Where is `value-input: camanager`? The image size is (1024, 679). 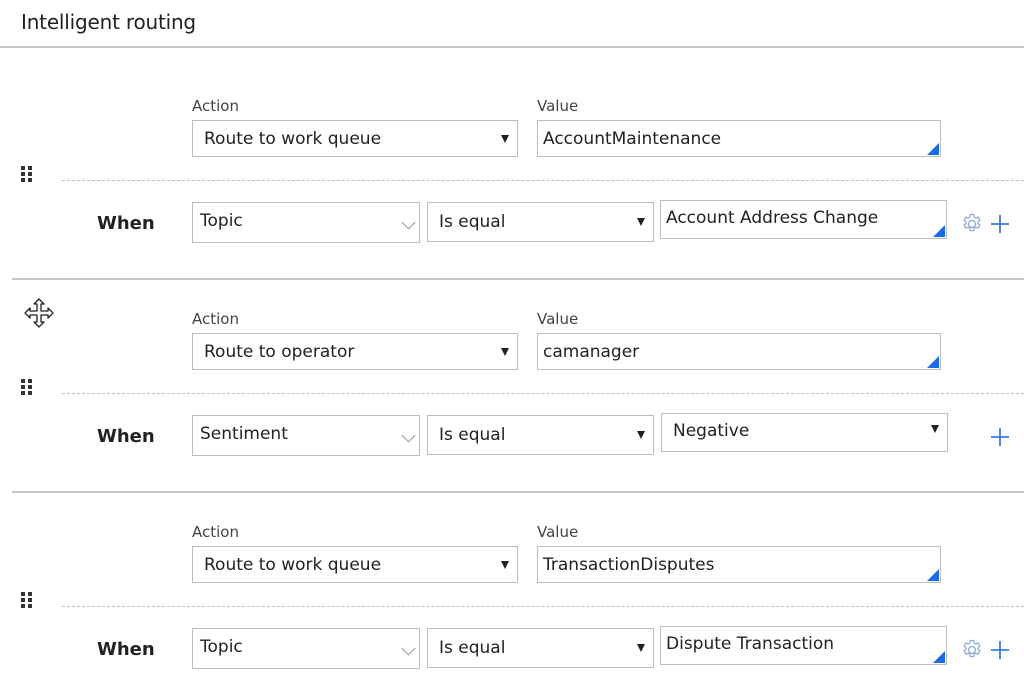
value-input: camanager is located at coordinates (739, 351).